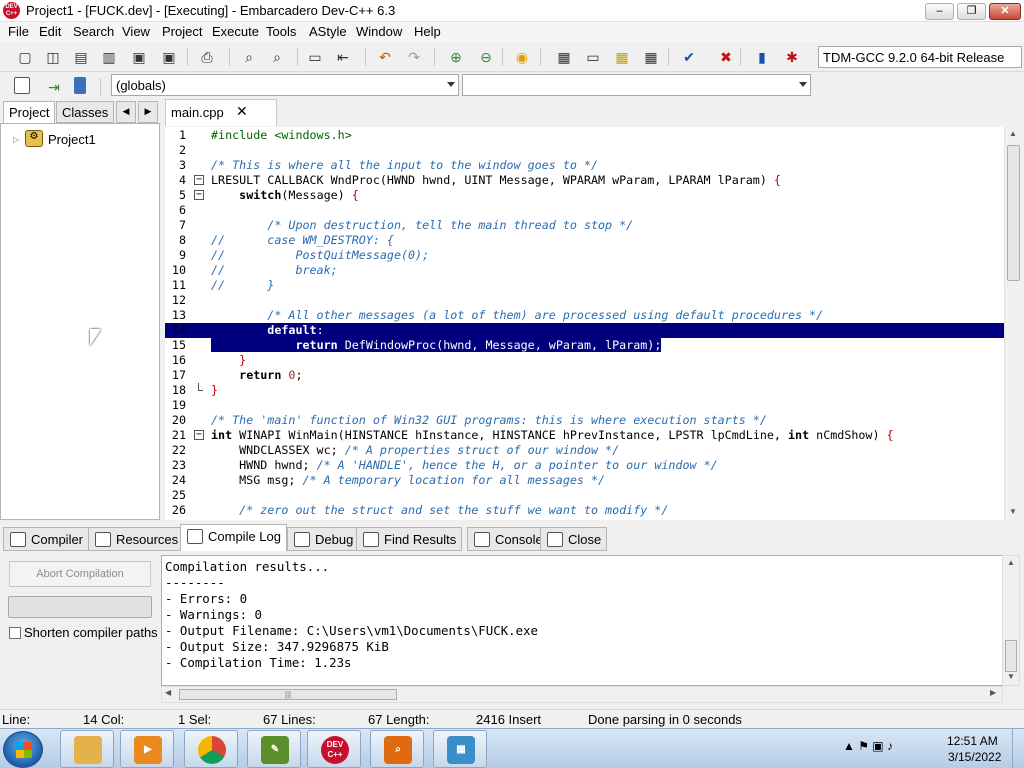 The image size is (1024, 768). I want to click on close-tab-icon: ✕, so click(242, 111).